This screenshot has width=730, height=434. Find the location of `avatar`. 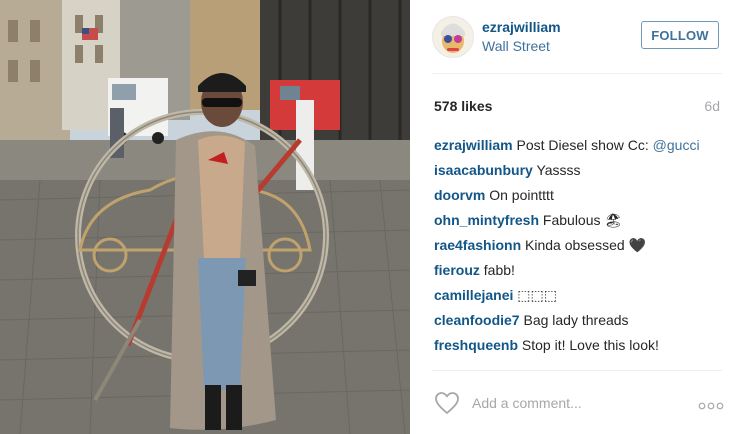

avatar is located at coordinates (453, 37).